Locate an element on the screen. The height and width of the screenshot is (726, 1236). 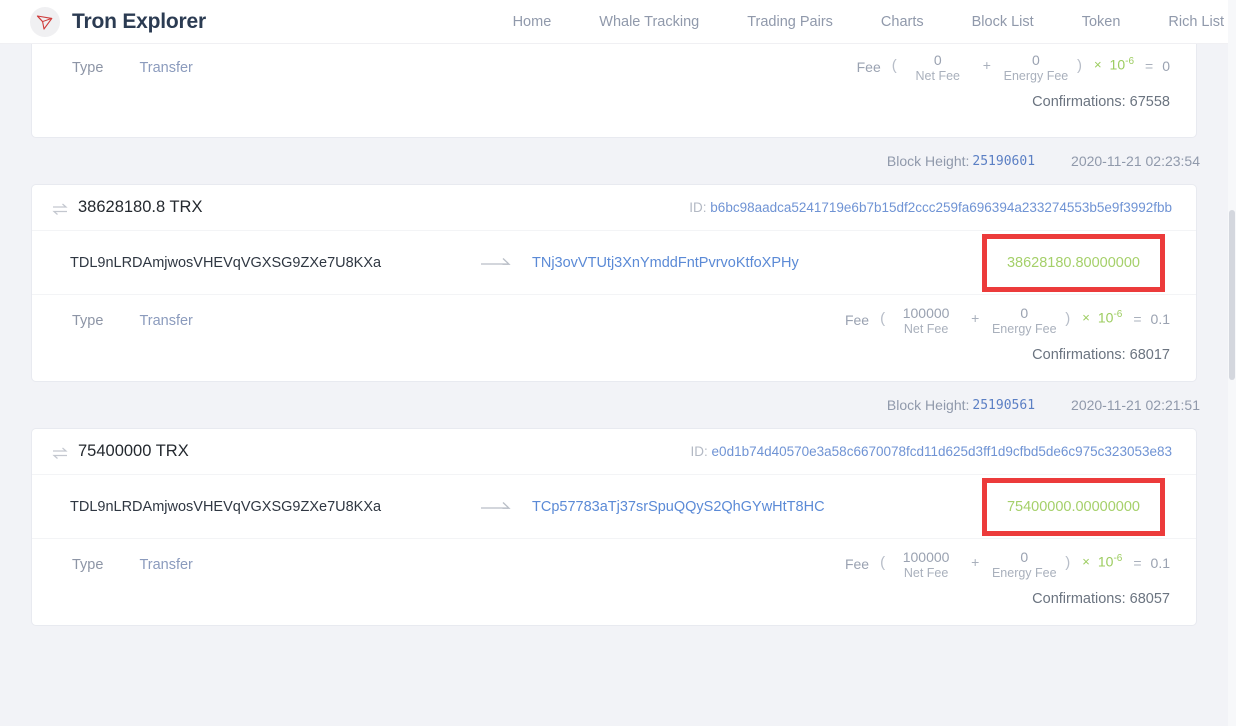
brand: Tron Explorer is located at coordinates (118, 21).